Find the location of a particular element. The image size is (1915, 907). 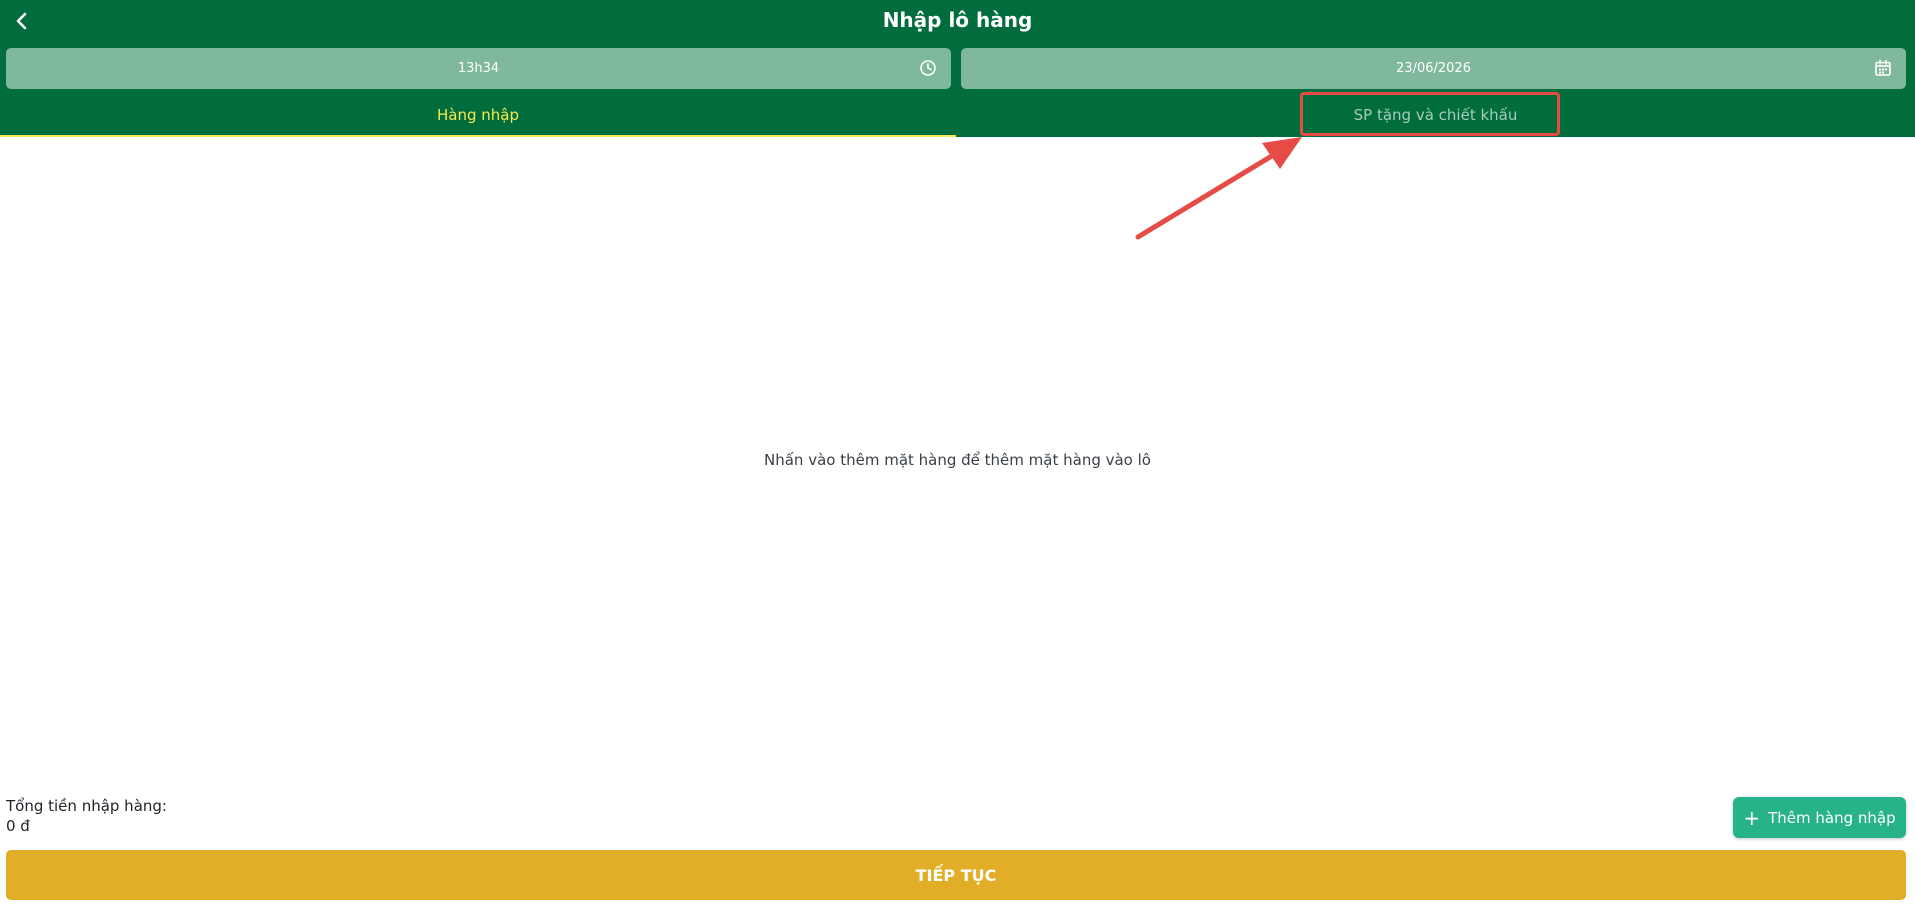

date-picker: 23/06/2026 is located at coordinates (1433, 68).